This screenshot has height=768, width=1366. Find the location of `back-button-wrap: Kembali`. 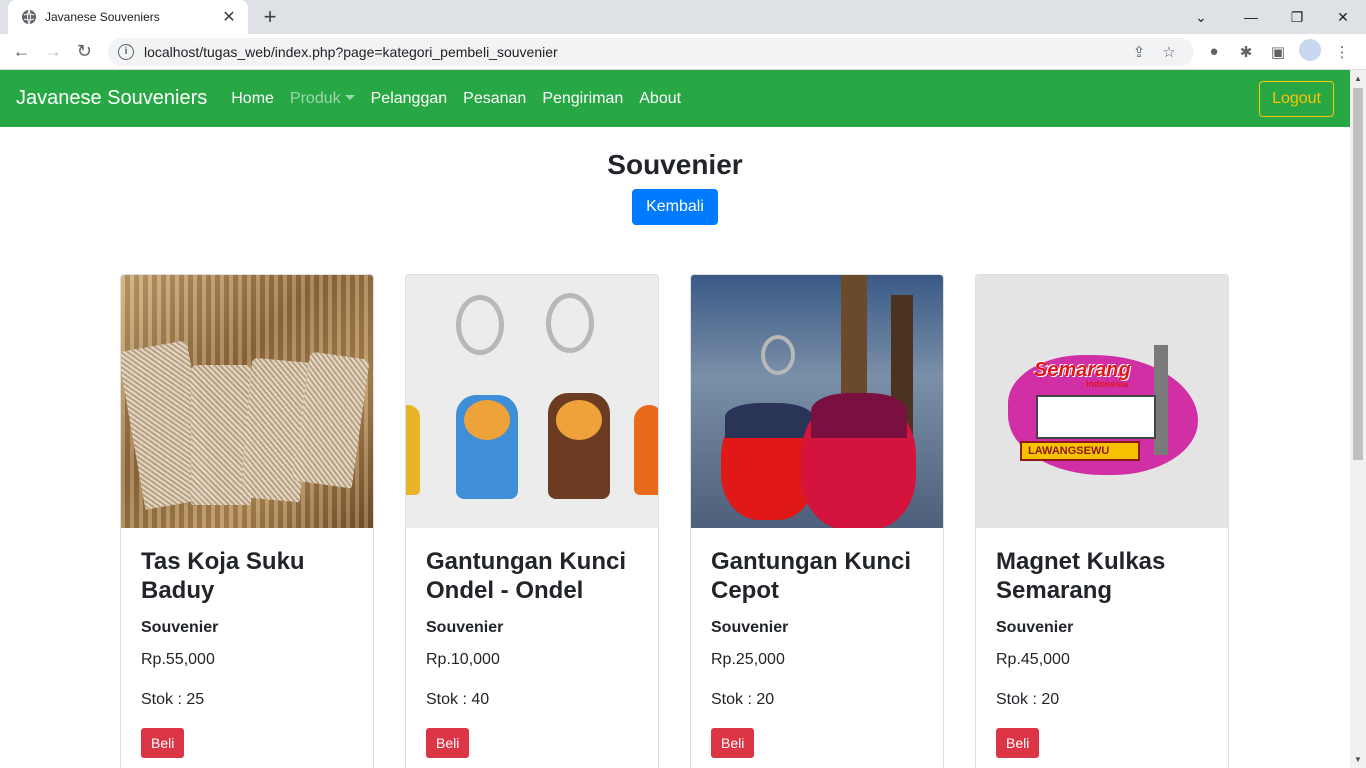

back-button-wrap: Kembali is located at coordinates (675, 207).